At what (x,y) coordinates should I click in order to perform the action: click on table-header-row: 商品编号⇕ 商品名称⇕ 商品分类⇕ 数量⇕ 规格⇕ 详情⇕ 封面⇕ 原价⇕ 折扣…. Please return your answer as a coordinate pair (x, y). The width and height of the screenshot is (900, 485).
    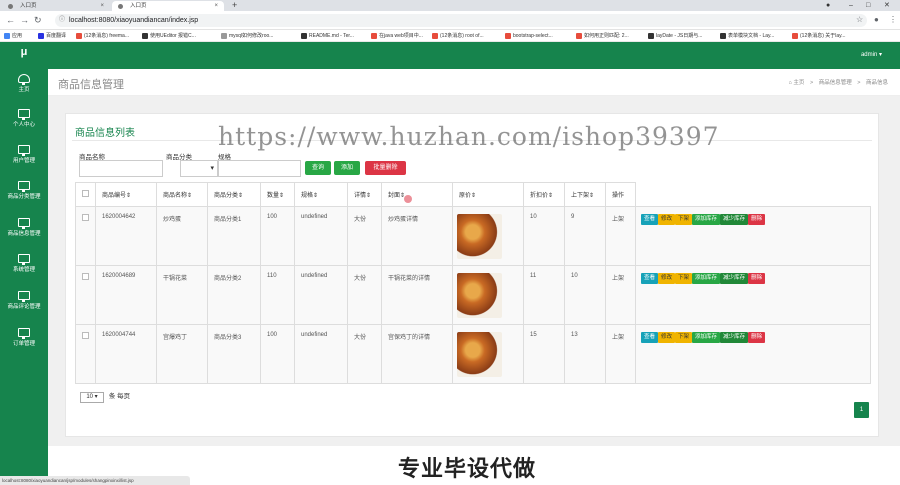
    Looking at the image, I should click on (473, 194).